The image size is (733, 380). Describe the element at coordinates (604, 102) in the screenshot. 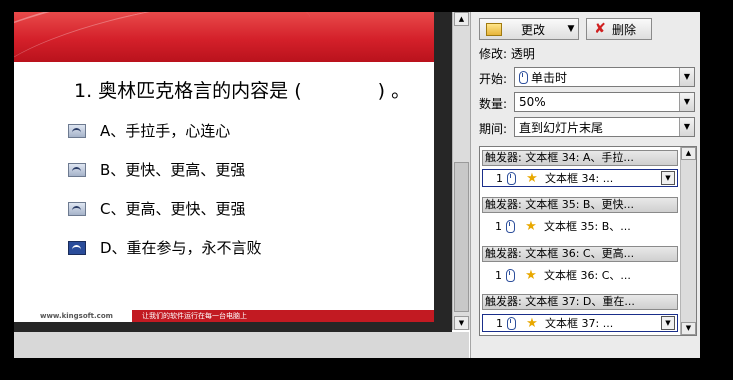

I see `amount-select: 50% ▼` at that location.